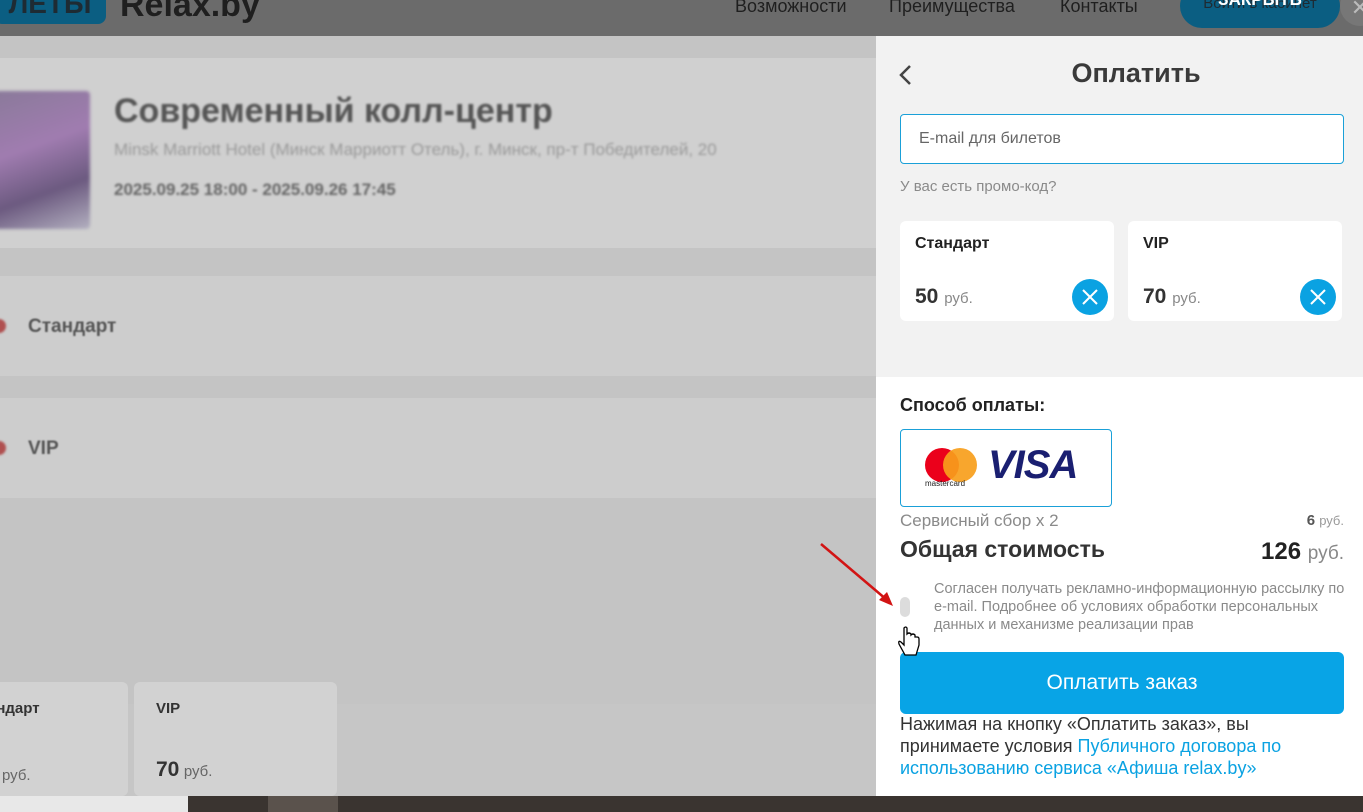 The height and width of the screenshot is (812, 1363). Describe the element at coordinates (1099, 8) in the screenshot. I see `nav-contacts: Контакты` at that location.